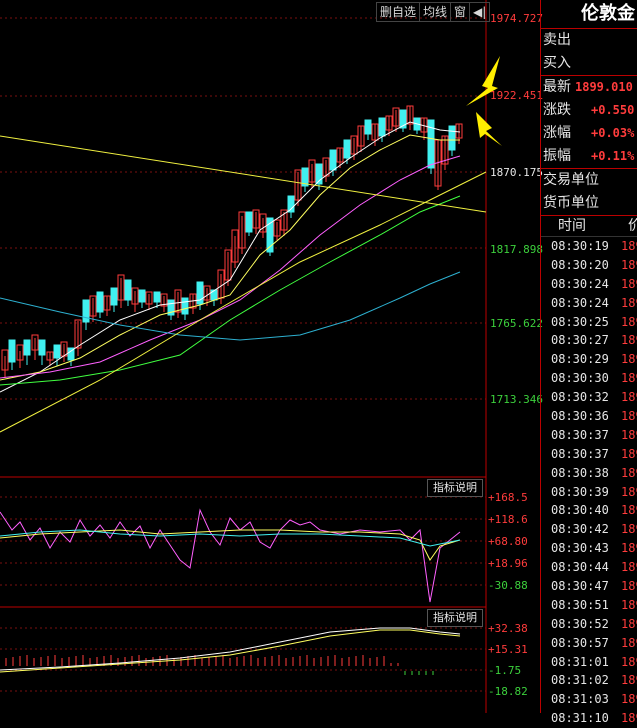  I want to click on price-axis-label: 1974.727, so click(516, 18).